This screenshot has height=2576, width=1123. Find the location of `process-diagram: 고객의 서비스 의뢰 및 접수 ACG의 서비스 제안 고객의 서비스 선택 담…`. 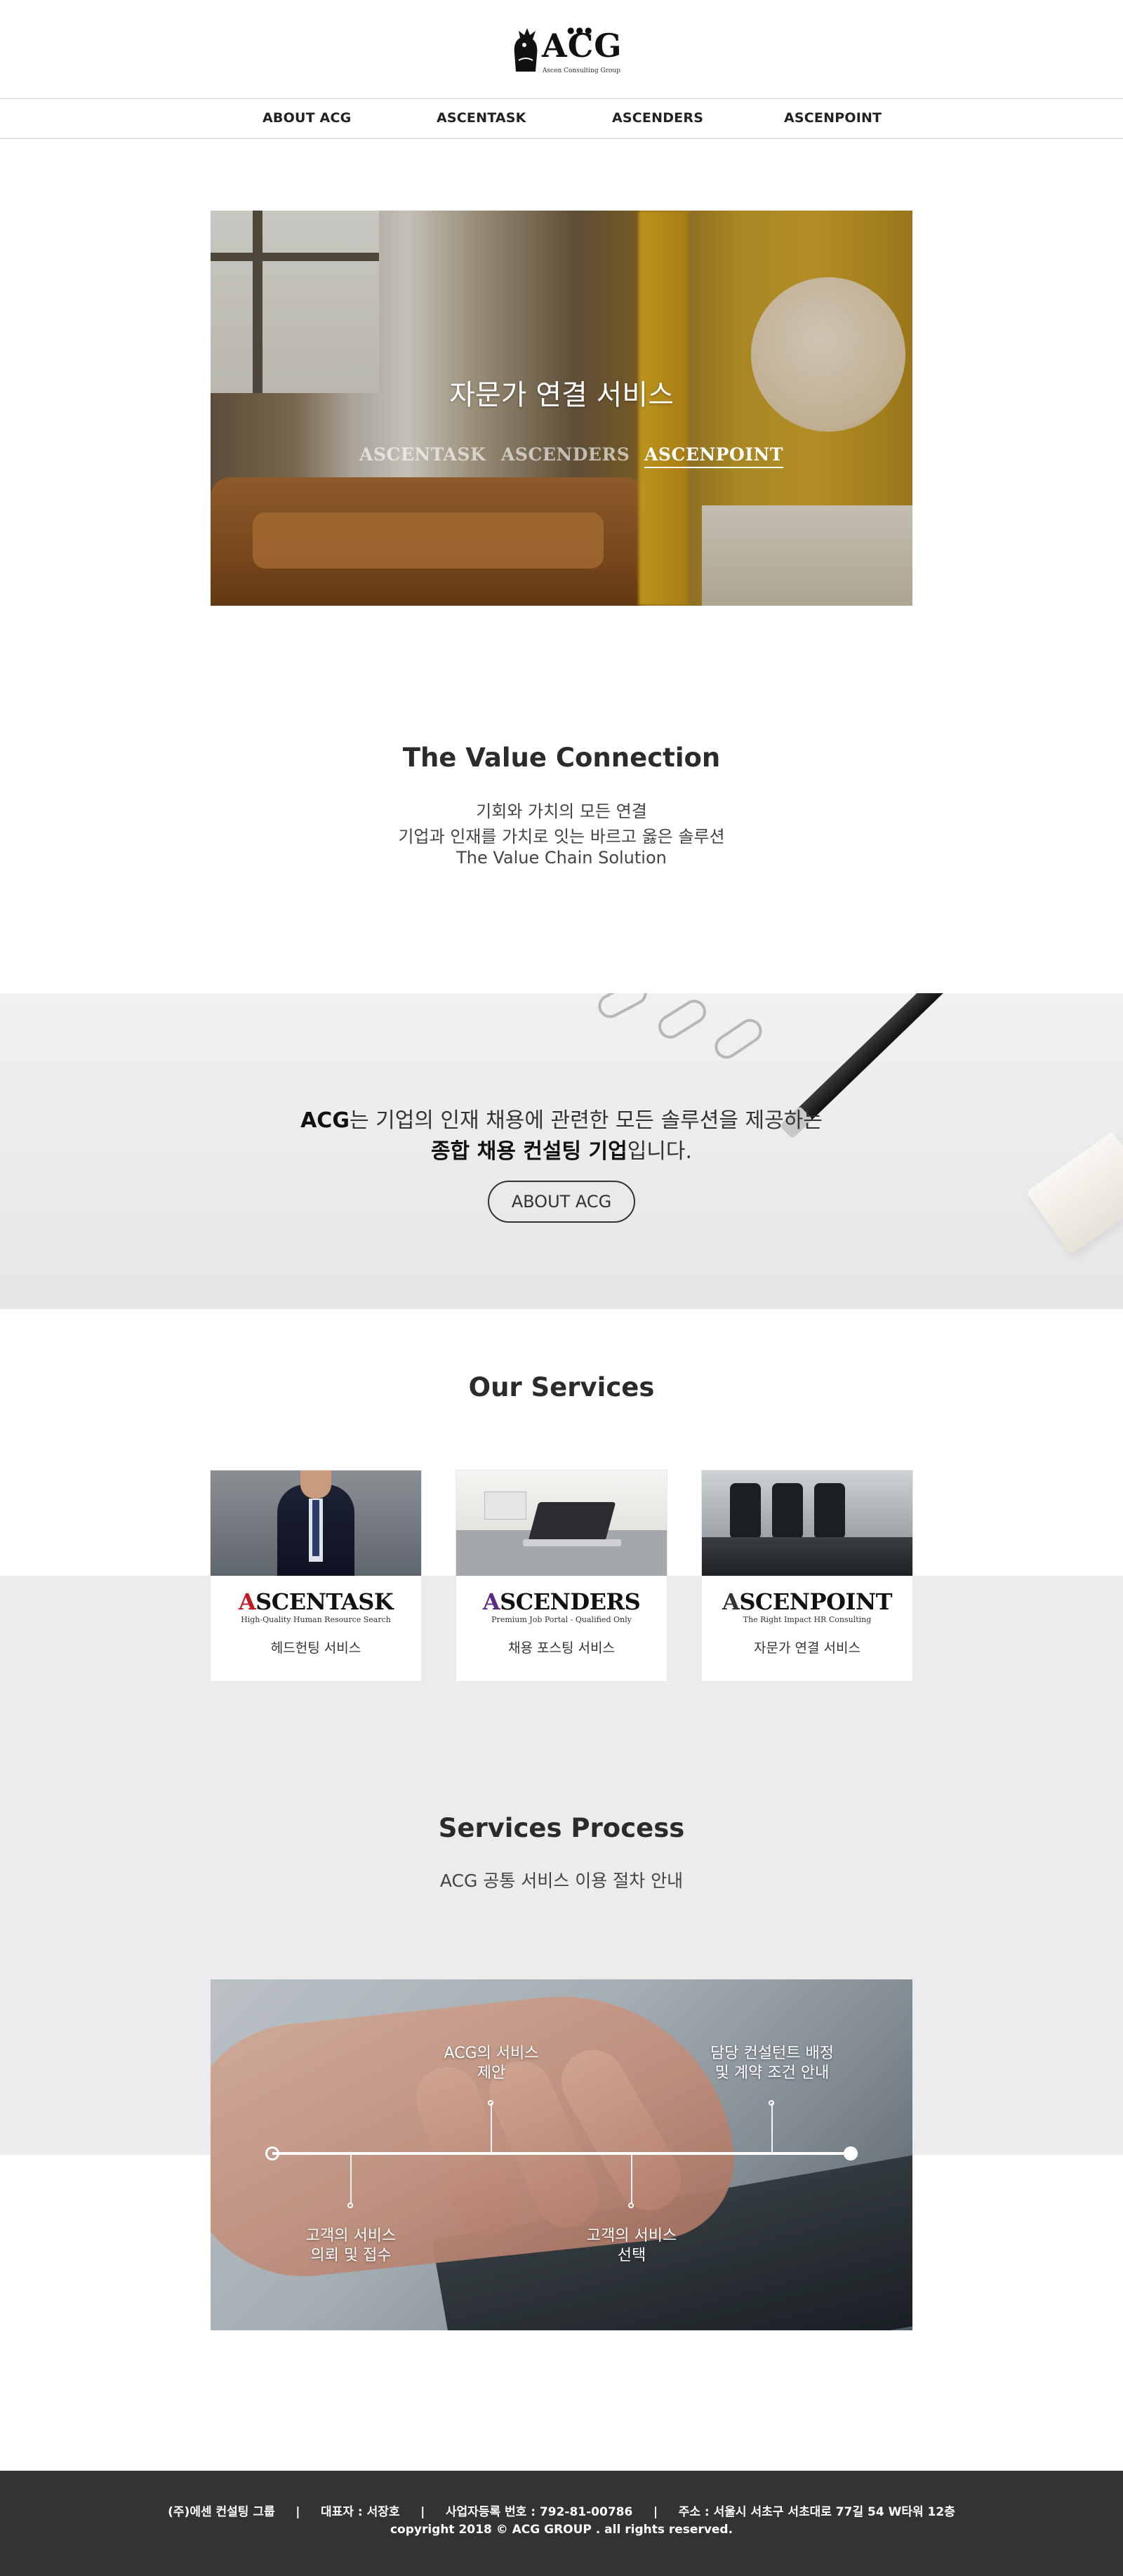

process-diagram: 고객의 서비스 의뢰 및 접수 ACG의 서비스 제안 고객의 서비스 선택 담… is located at coordinates (561, 2155).